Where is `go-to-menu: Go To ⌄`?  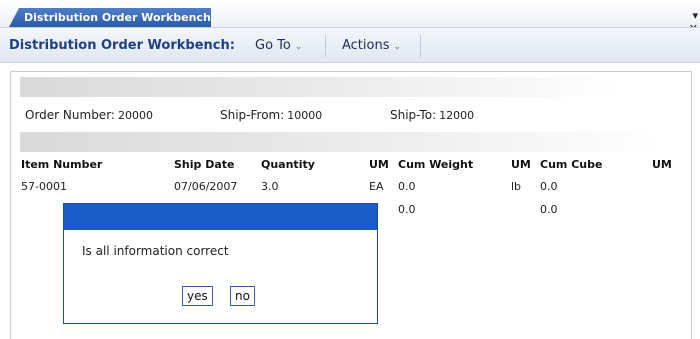
go-to-menu: Go To ⌄ is located at coordinates (278, 45).